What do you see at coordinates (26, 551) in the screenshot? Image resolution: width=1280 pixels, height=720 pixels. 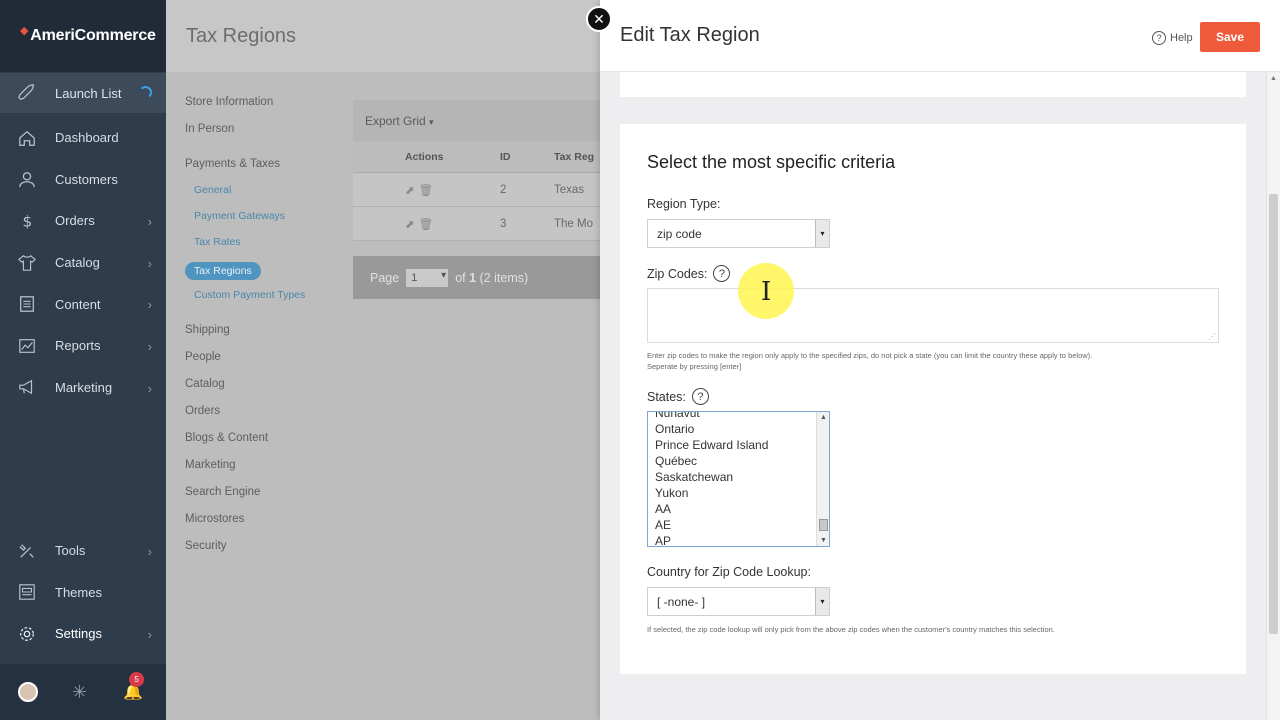 I see `tools-icon` at bounding box center [26, 551].